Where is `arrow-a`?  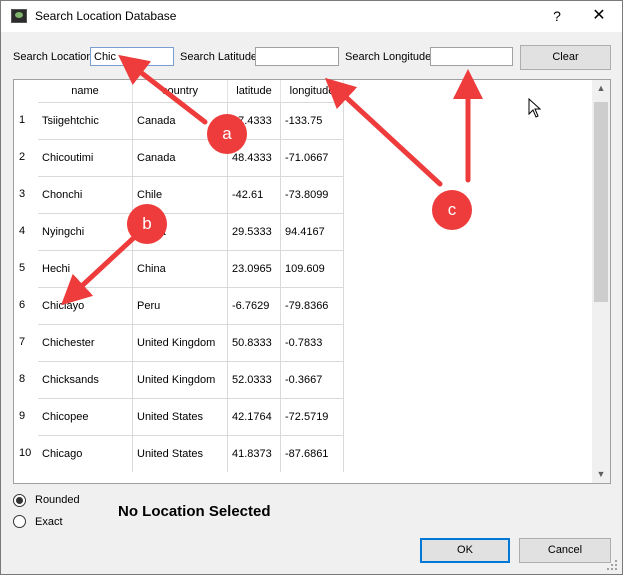
arrow-a is located at coordinates (163, 89).